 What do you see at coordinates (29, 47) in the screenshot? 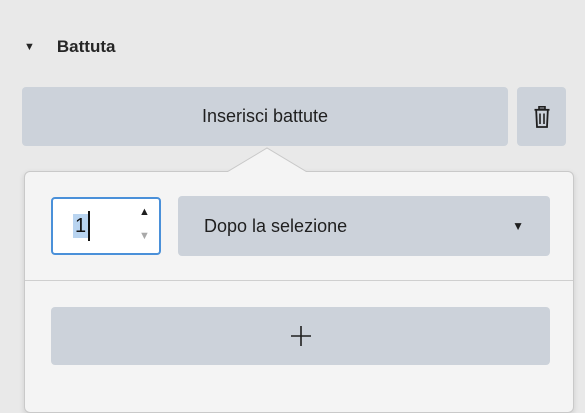
I see `triangle-down-icon: ▼` at bounding box center [29, 47].